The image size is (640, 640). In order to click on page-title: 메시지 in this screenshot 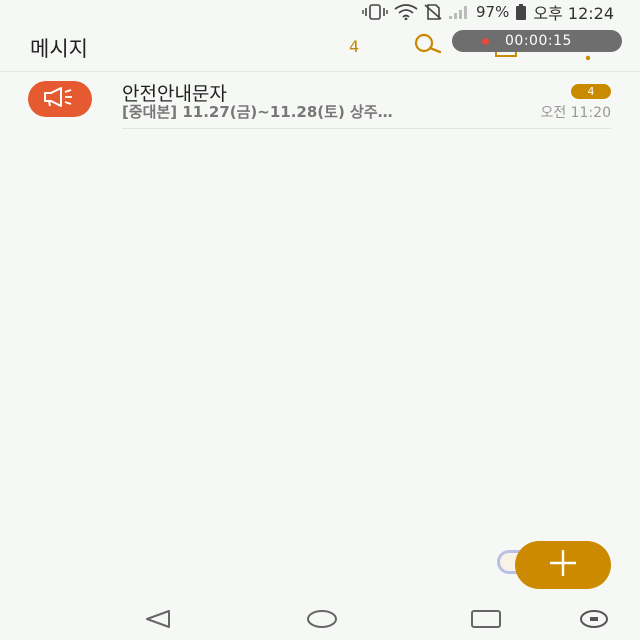, I will do `click(59, 49)`.